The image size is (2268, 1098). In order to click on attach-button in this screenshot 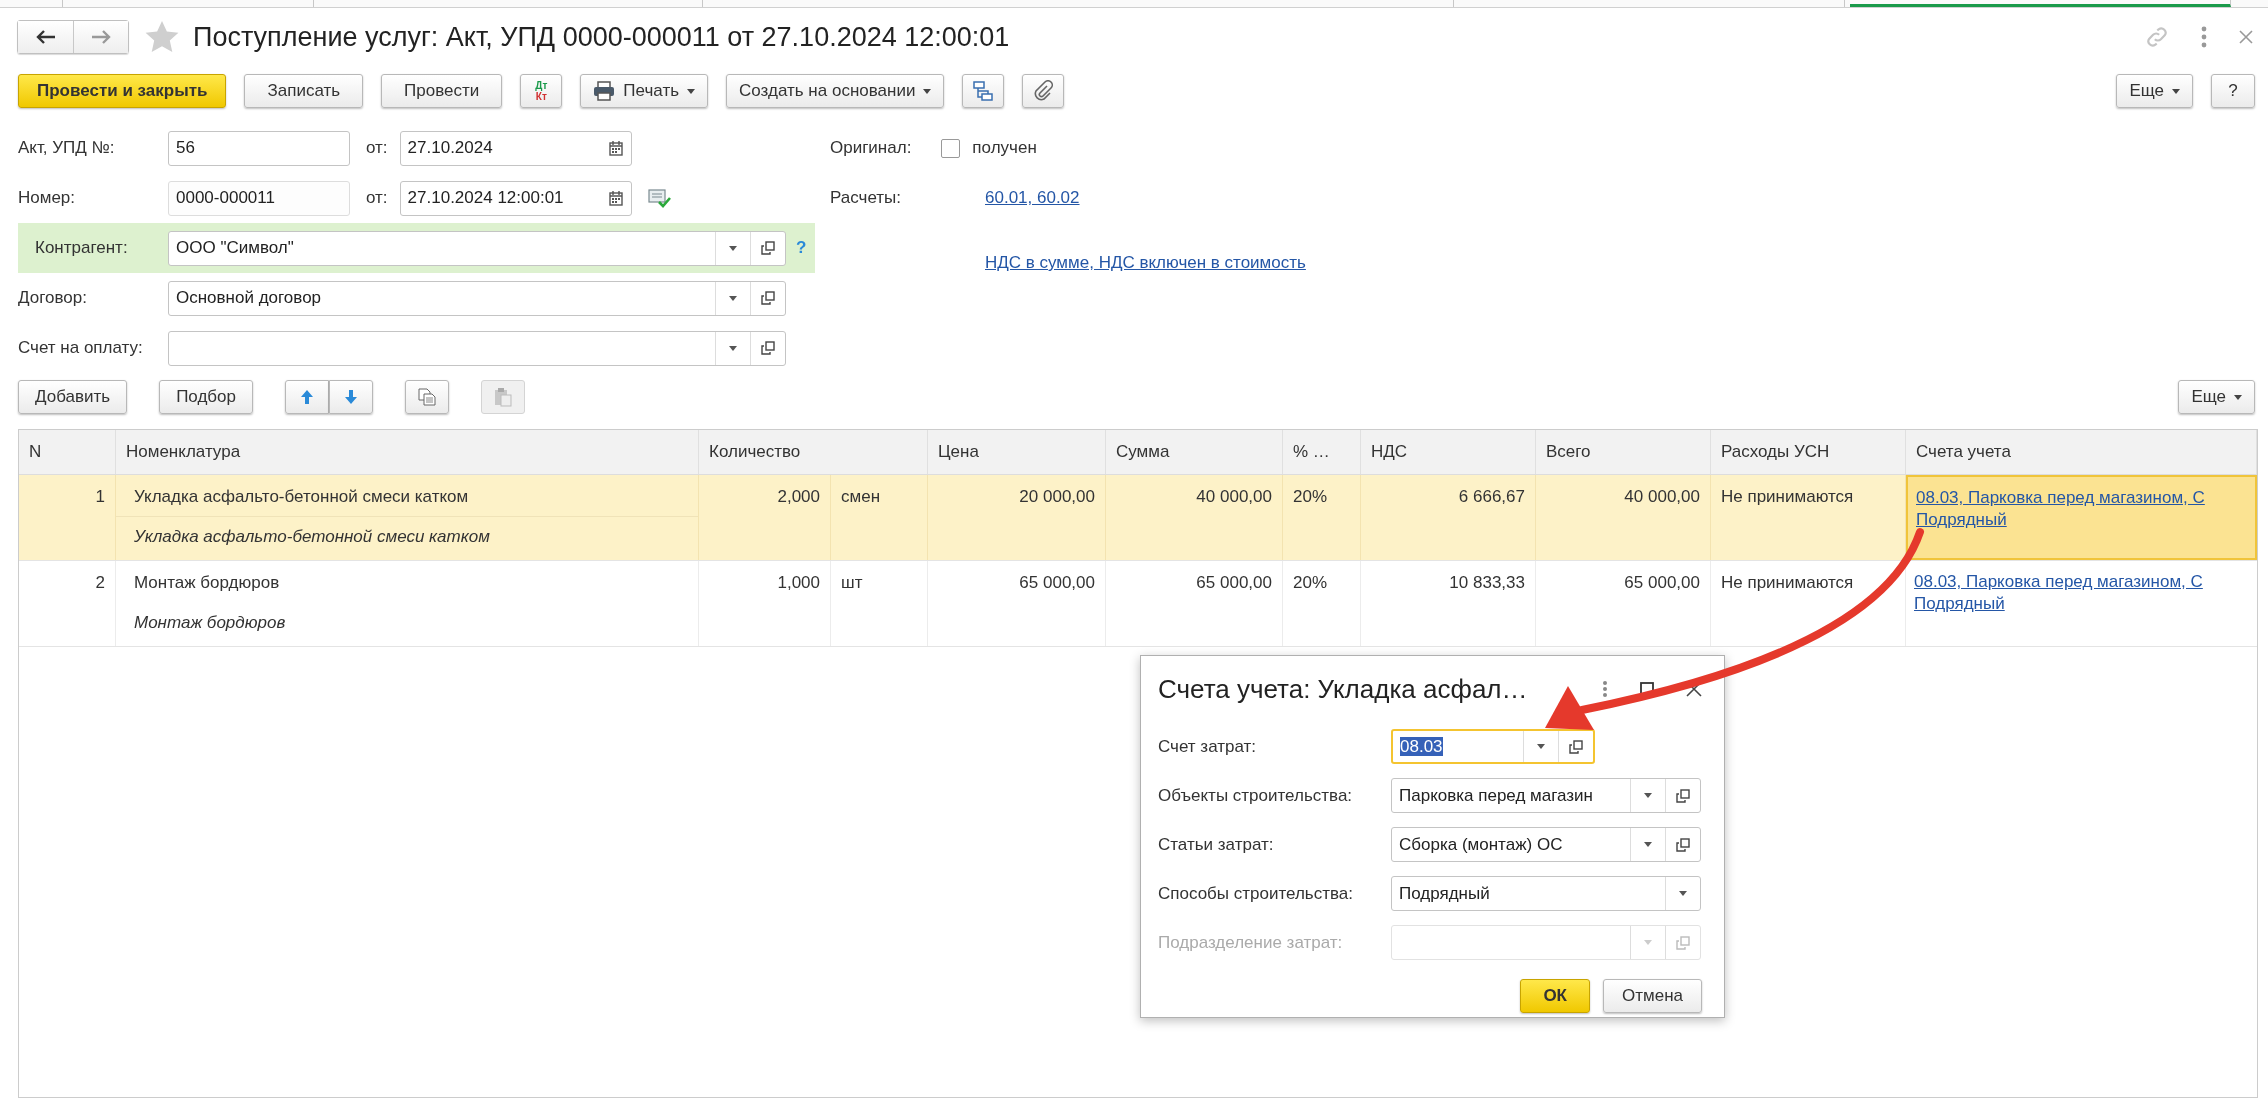, I will do `click(1043, 91)`.